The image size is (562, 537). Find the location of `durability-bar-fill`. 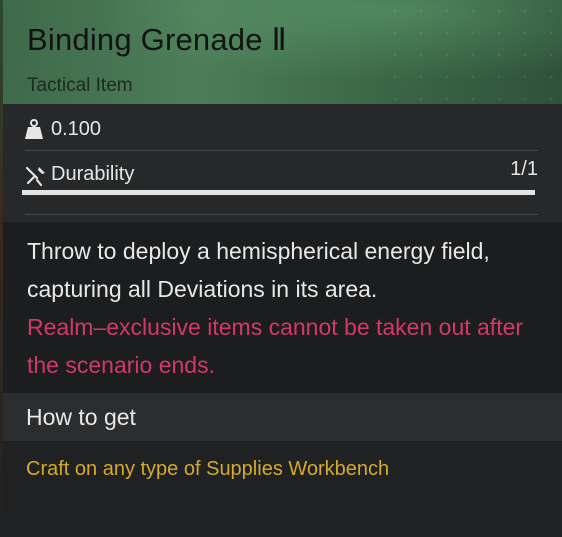

durability-bar-fill is located at coordinates (278, 192).